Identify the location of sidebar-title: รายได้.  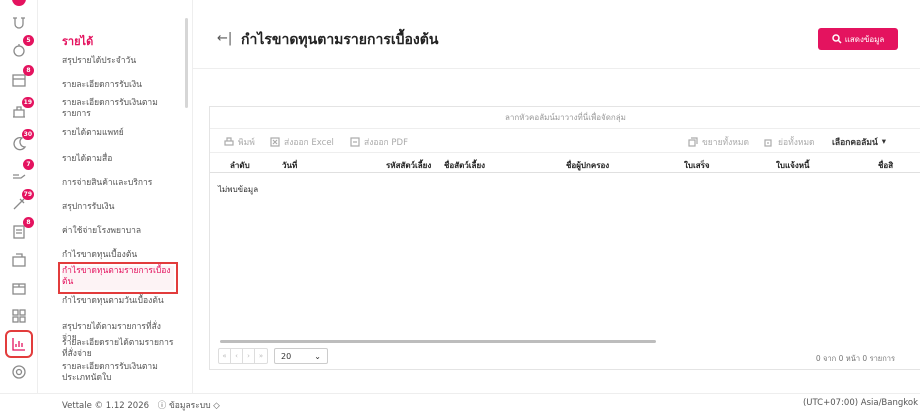
(78, 41).